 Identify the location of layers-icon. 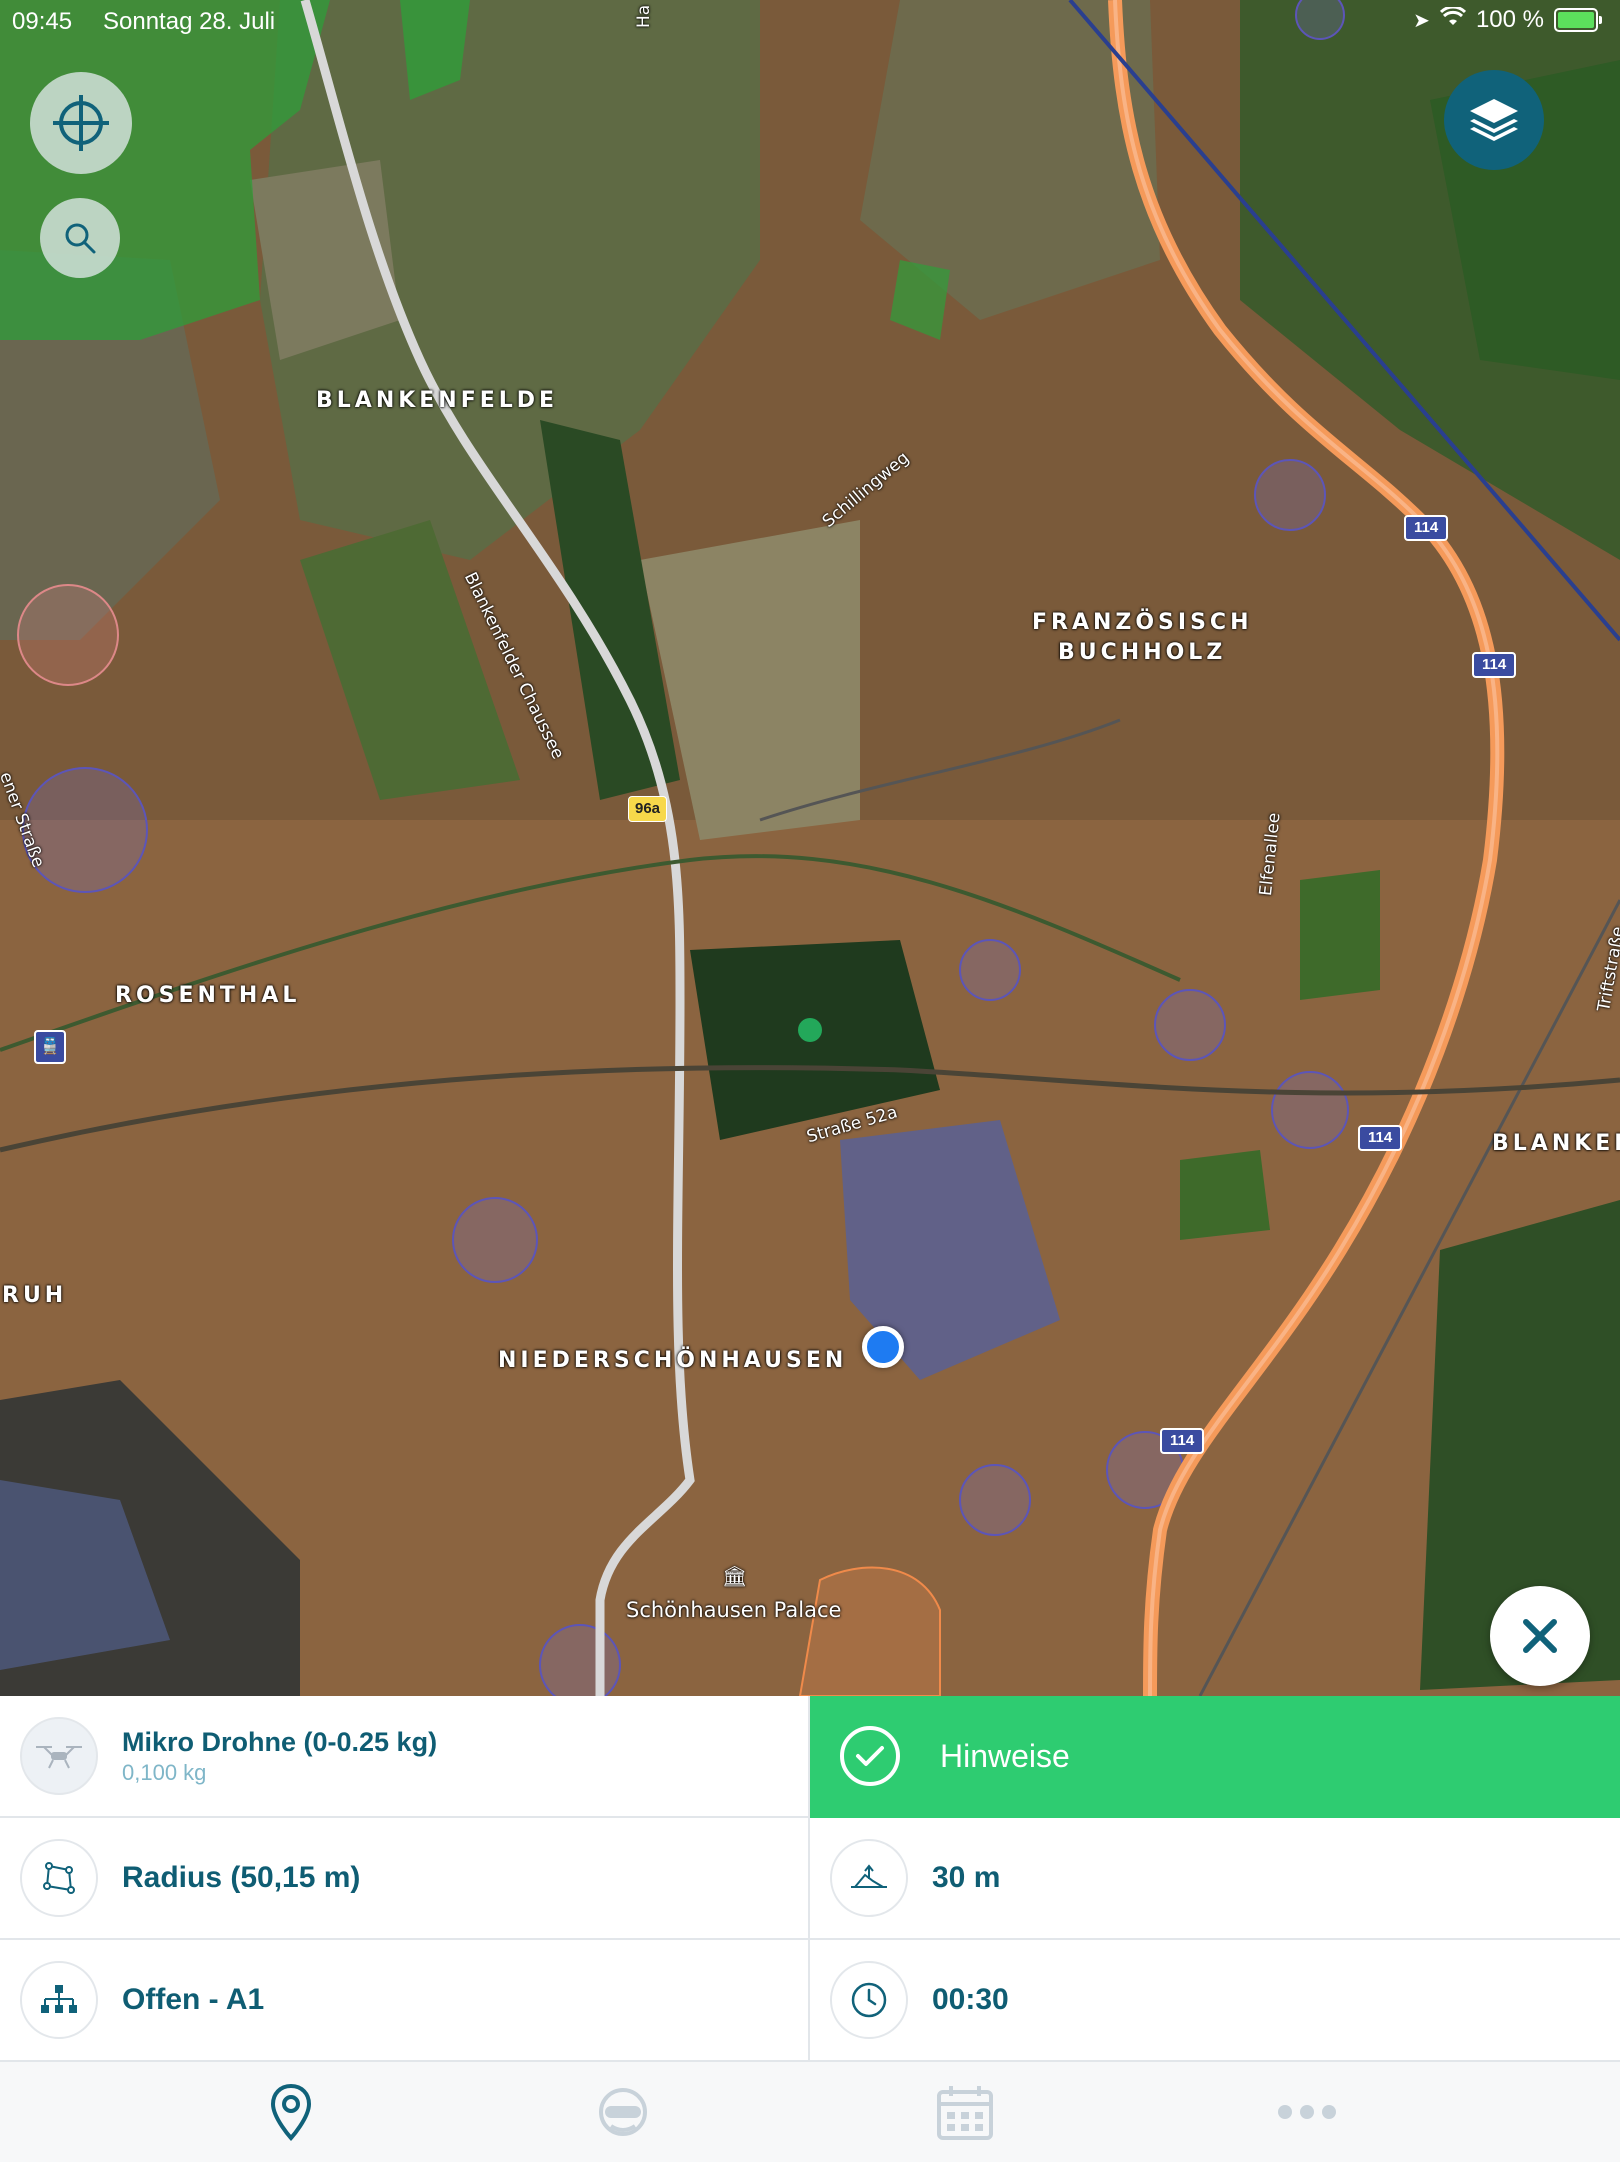
(1494, 120).